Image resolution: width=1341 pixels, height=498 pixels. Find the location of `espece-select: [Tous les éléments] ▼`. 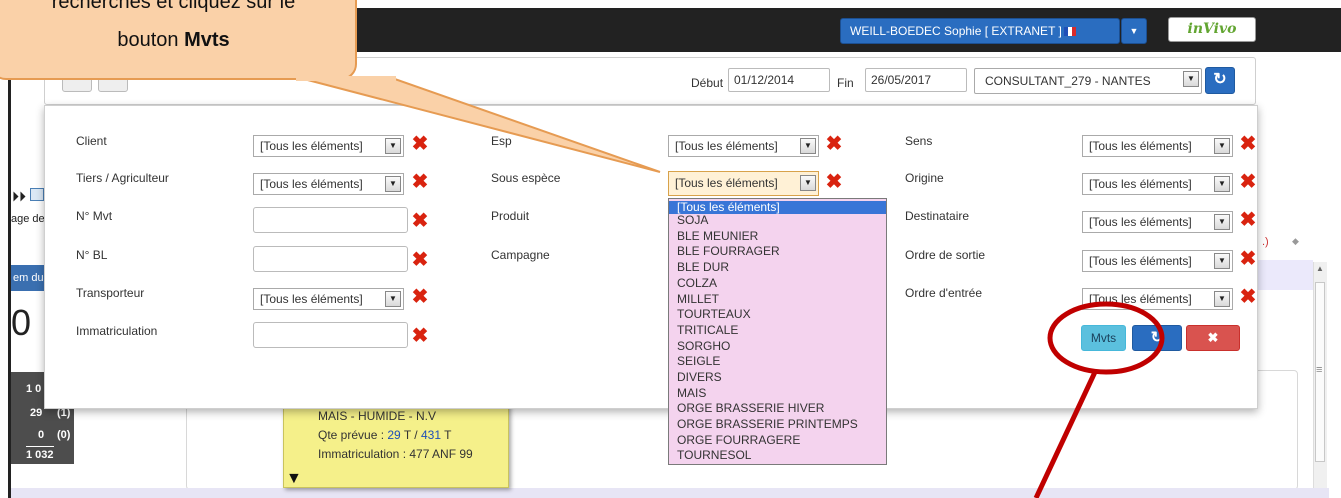

espece-select: [Tous les éléments] ▼ is located at coordinates (743, 146).